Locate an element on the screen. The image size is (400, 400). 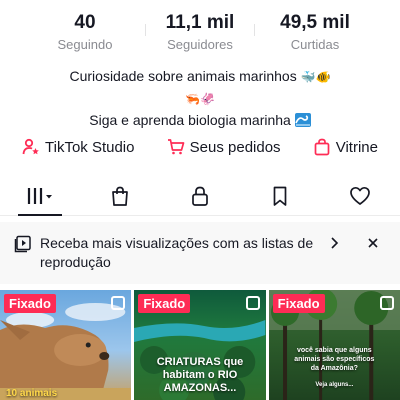
followers-count: 11,1 mil is located at coordinates (200, 22).